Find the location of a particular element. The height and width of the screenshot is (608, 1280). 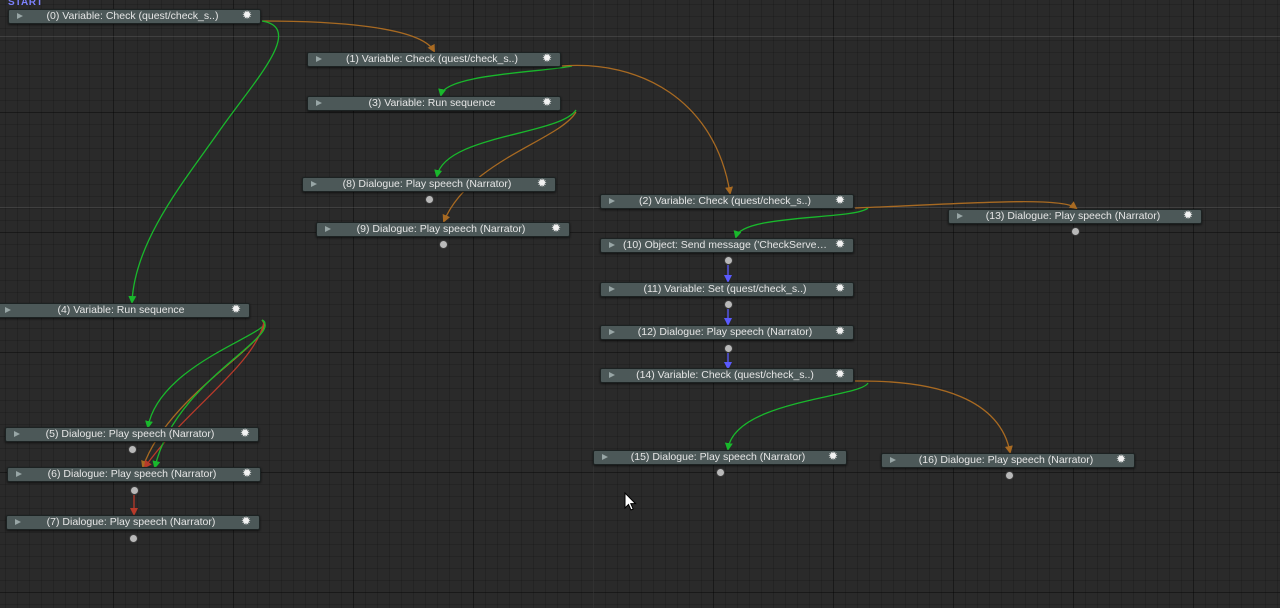

node-13: (13) Dialogue: Play speech (Narrator) ✹ is located at coordinates (1075, 216).